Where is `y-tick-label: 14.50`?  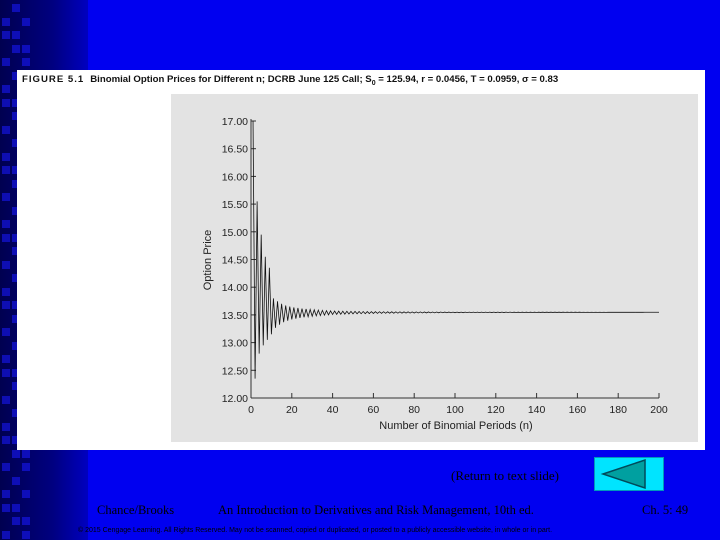
y-tick-label: 14.50 is located at coordinates (235, 261).